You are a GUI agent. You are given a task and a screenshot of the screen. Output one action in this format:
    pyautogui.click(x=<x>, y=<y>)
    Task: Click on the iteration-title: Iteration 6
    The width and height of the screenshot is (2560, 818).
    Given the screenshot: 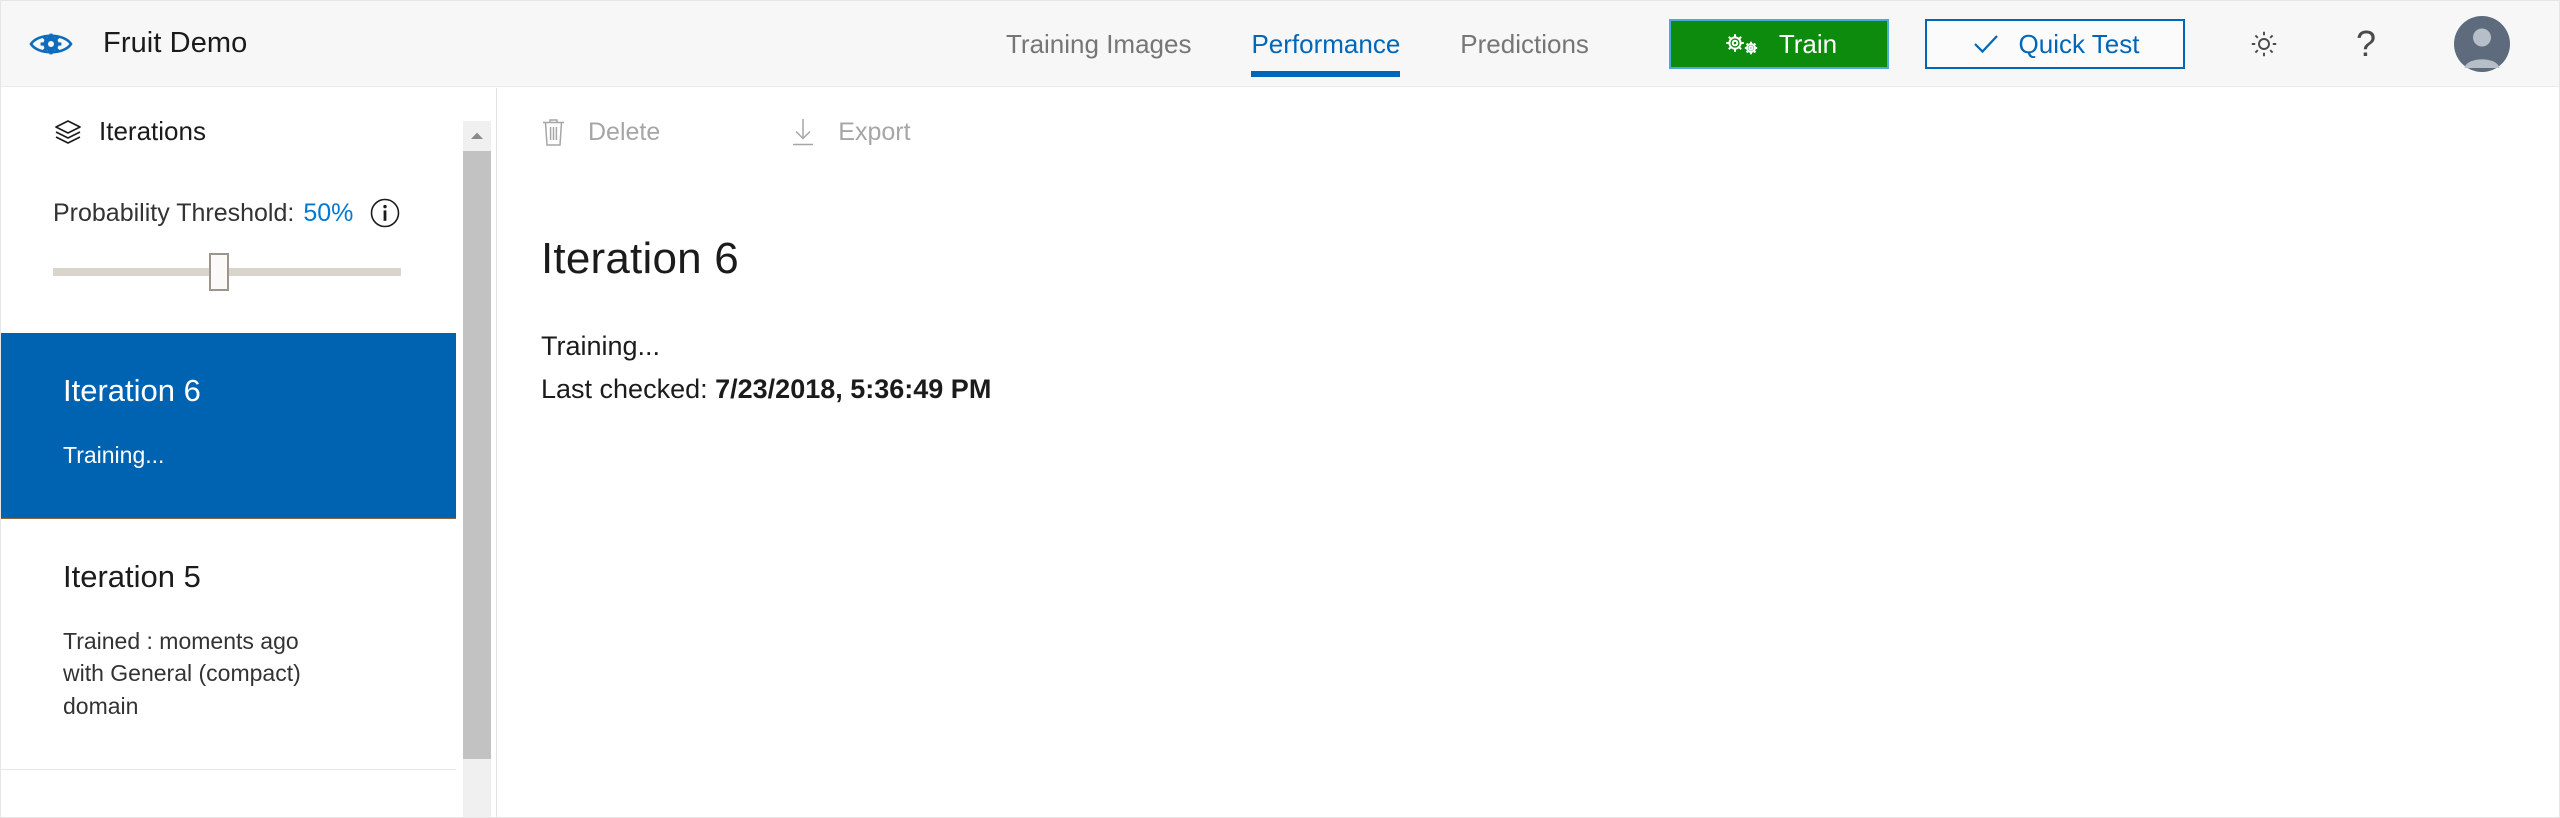 What is the action you would take?
    pyautogui.click(x=132, y=390)
    